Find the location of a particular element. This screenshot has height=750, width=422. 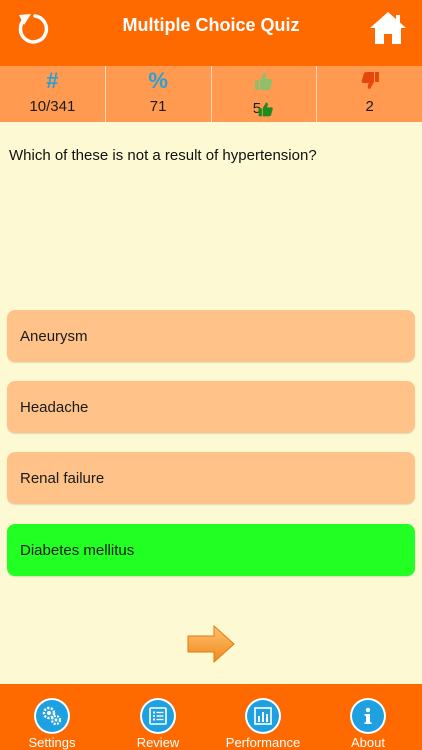

bar-chart-icon is located at coordinates (263, 716).